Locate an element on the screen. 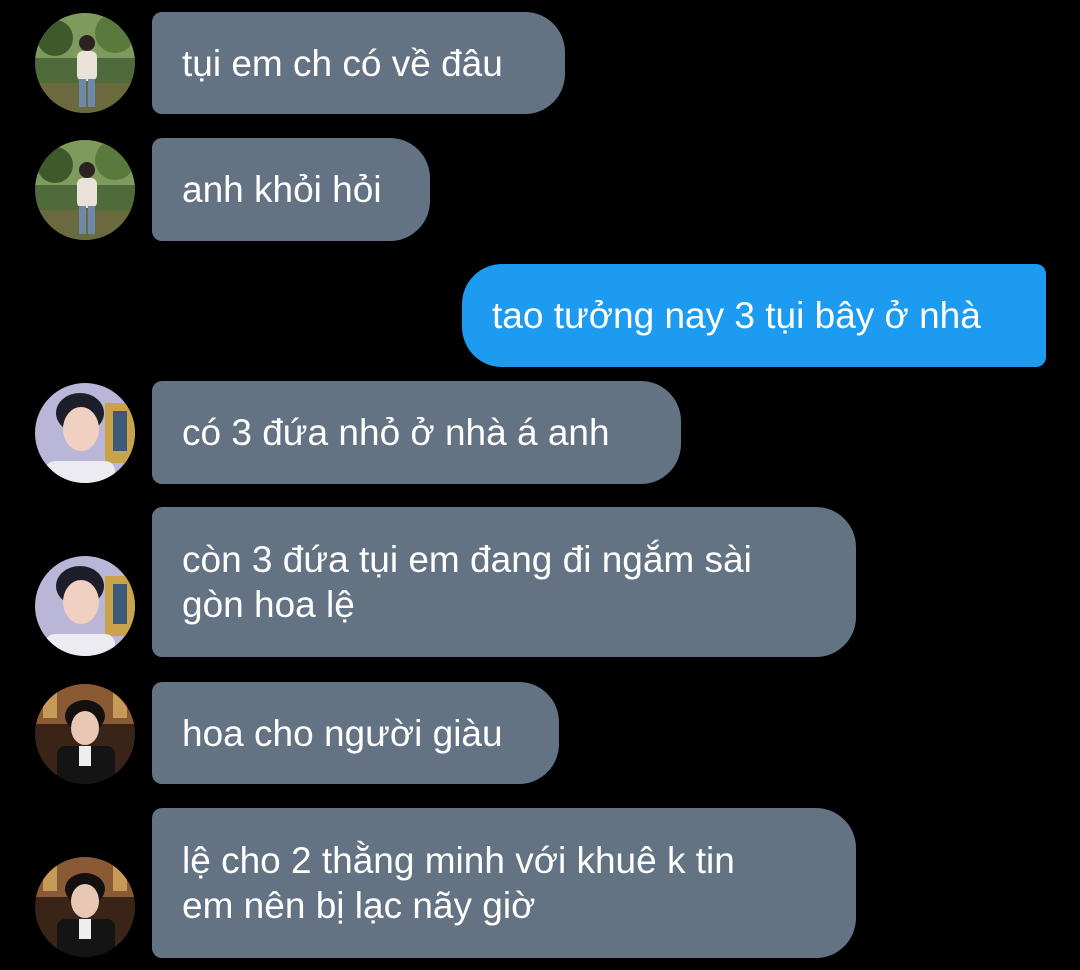 The image size is (1080, 970). message-text: anh khỏi hỏi is located at coordinates (282, 189).